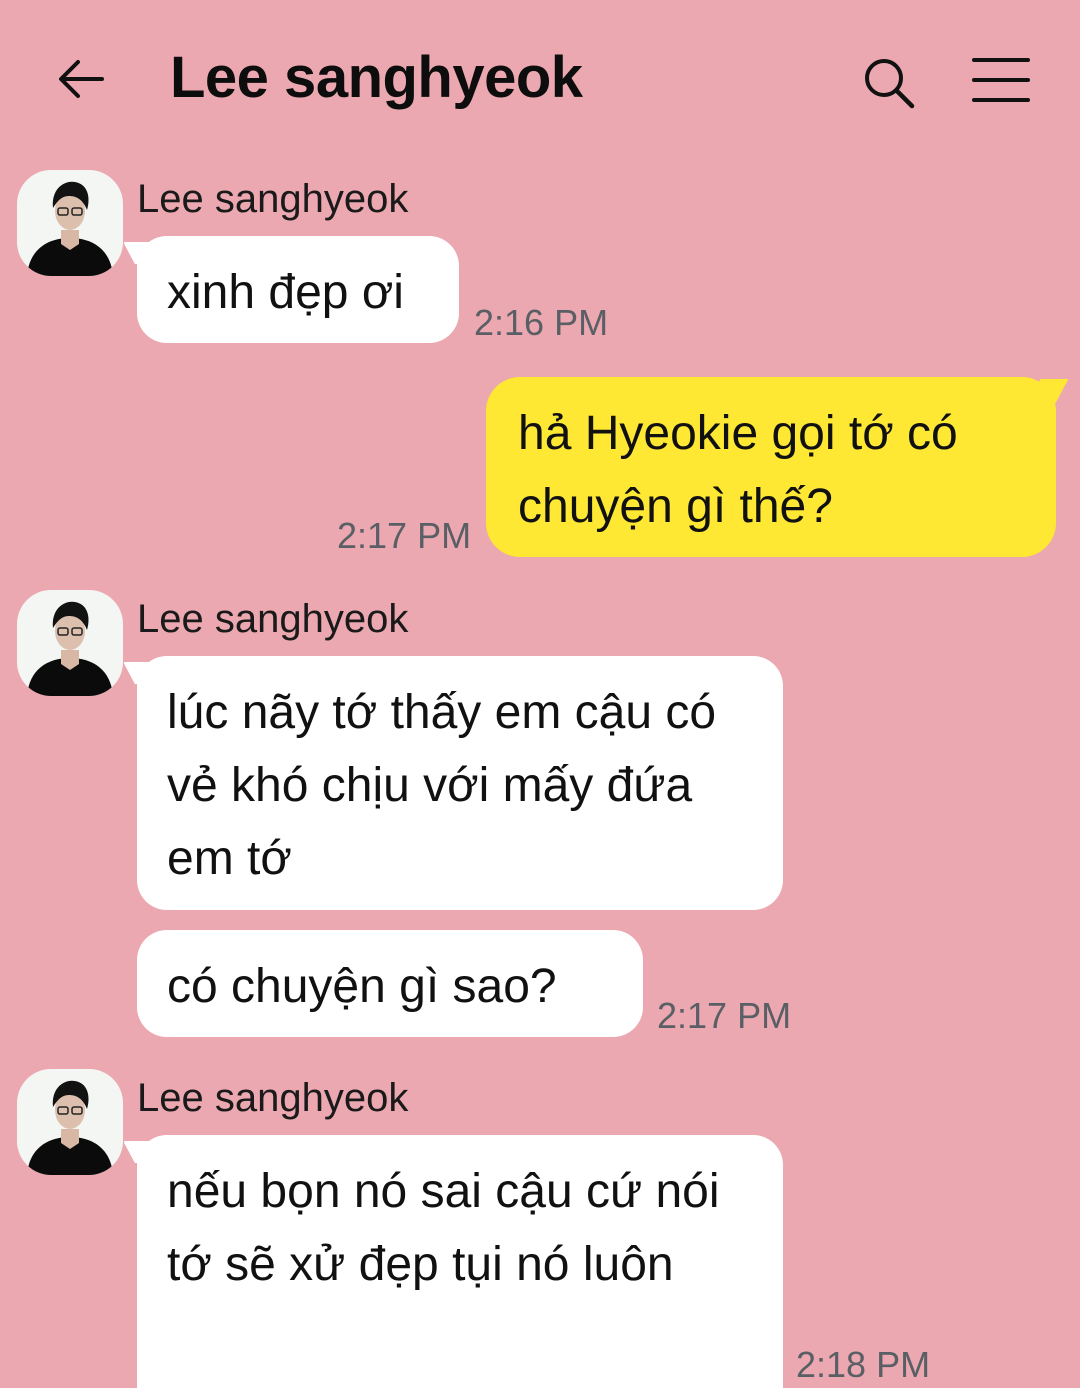 This screenshot has height=1388, width=1080. What do you see at coordinates (738, 470) in the screenshot?
I see `message-text: hả Hyeokie gọi tớ có chuyện gì thế?` at bounding box center [738, 470].